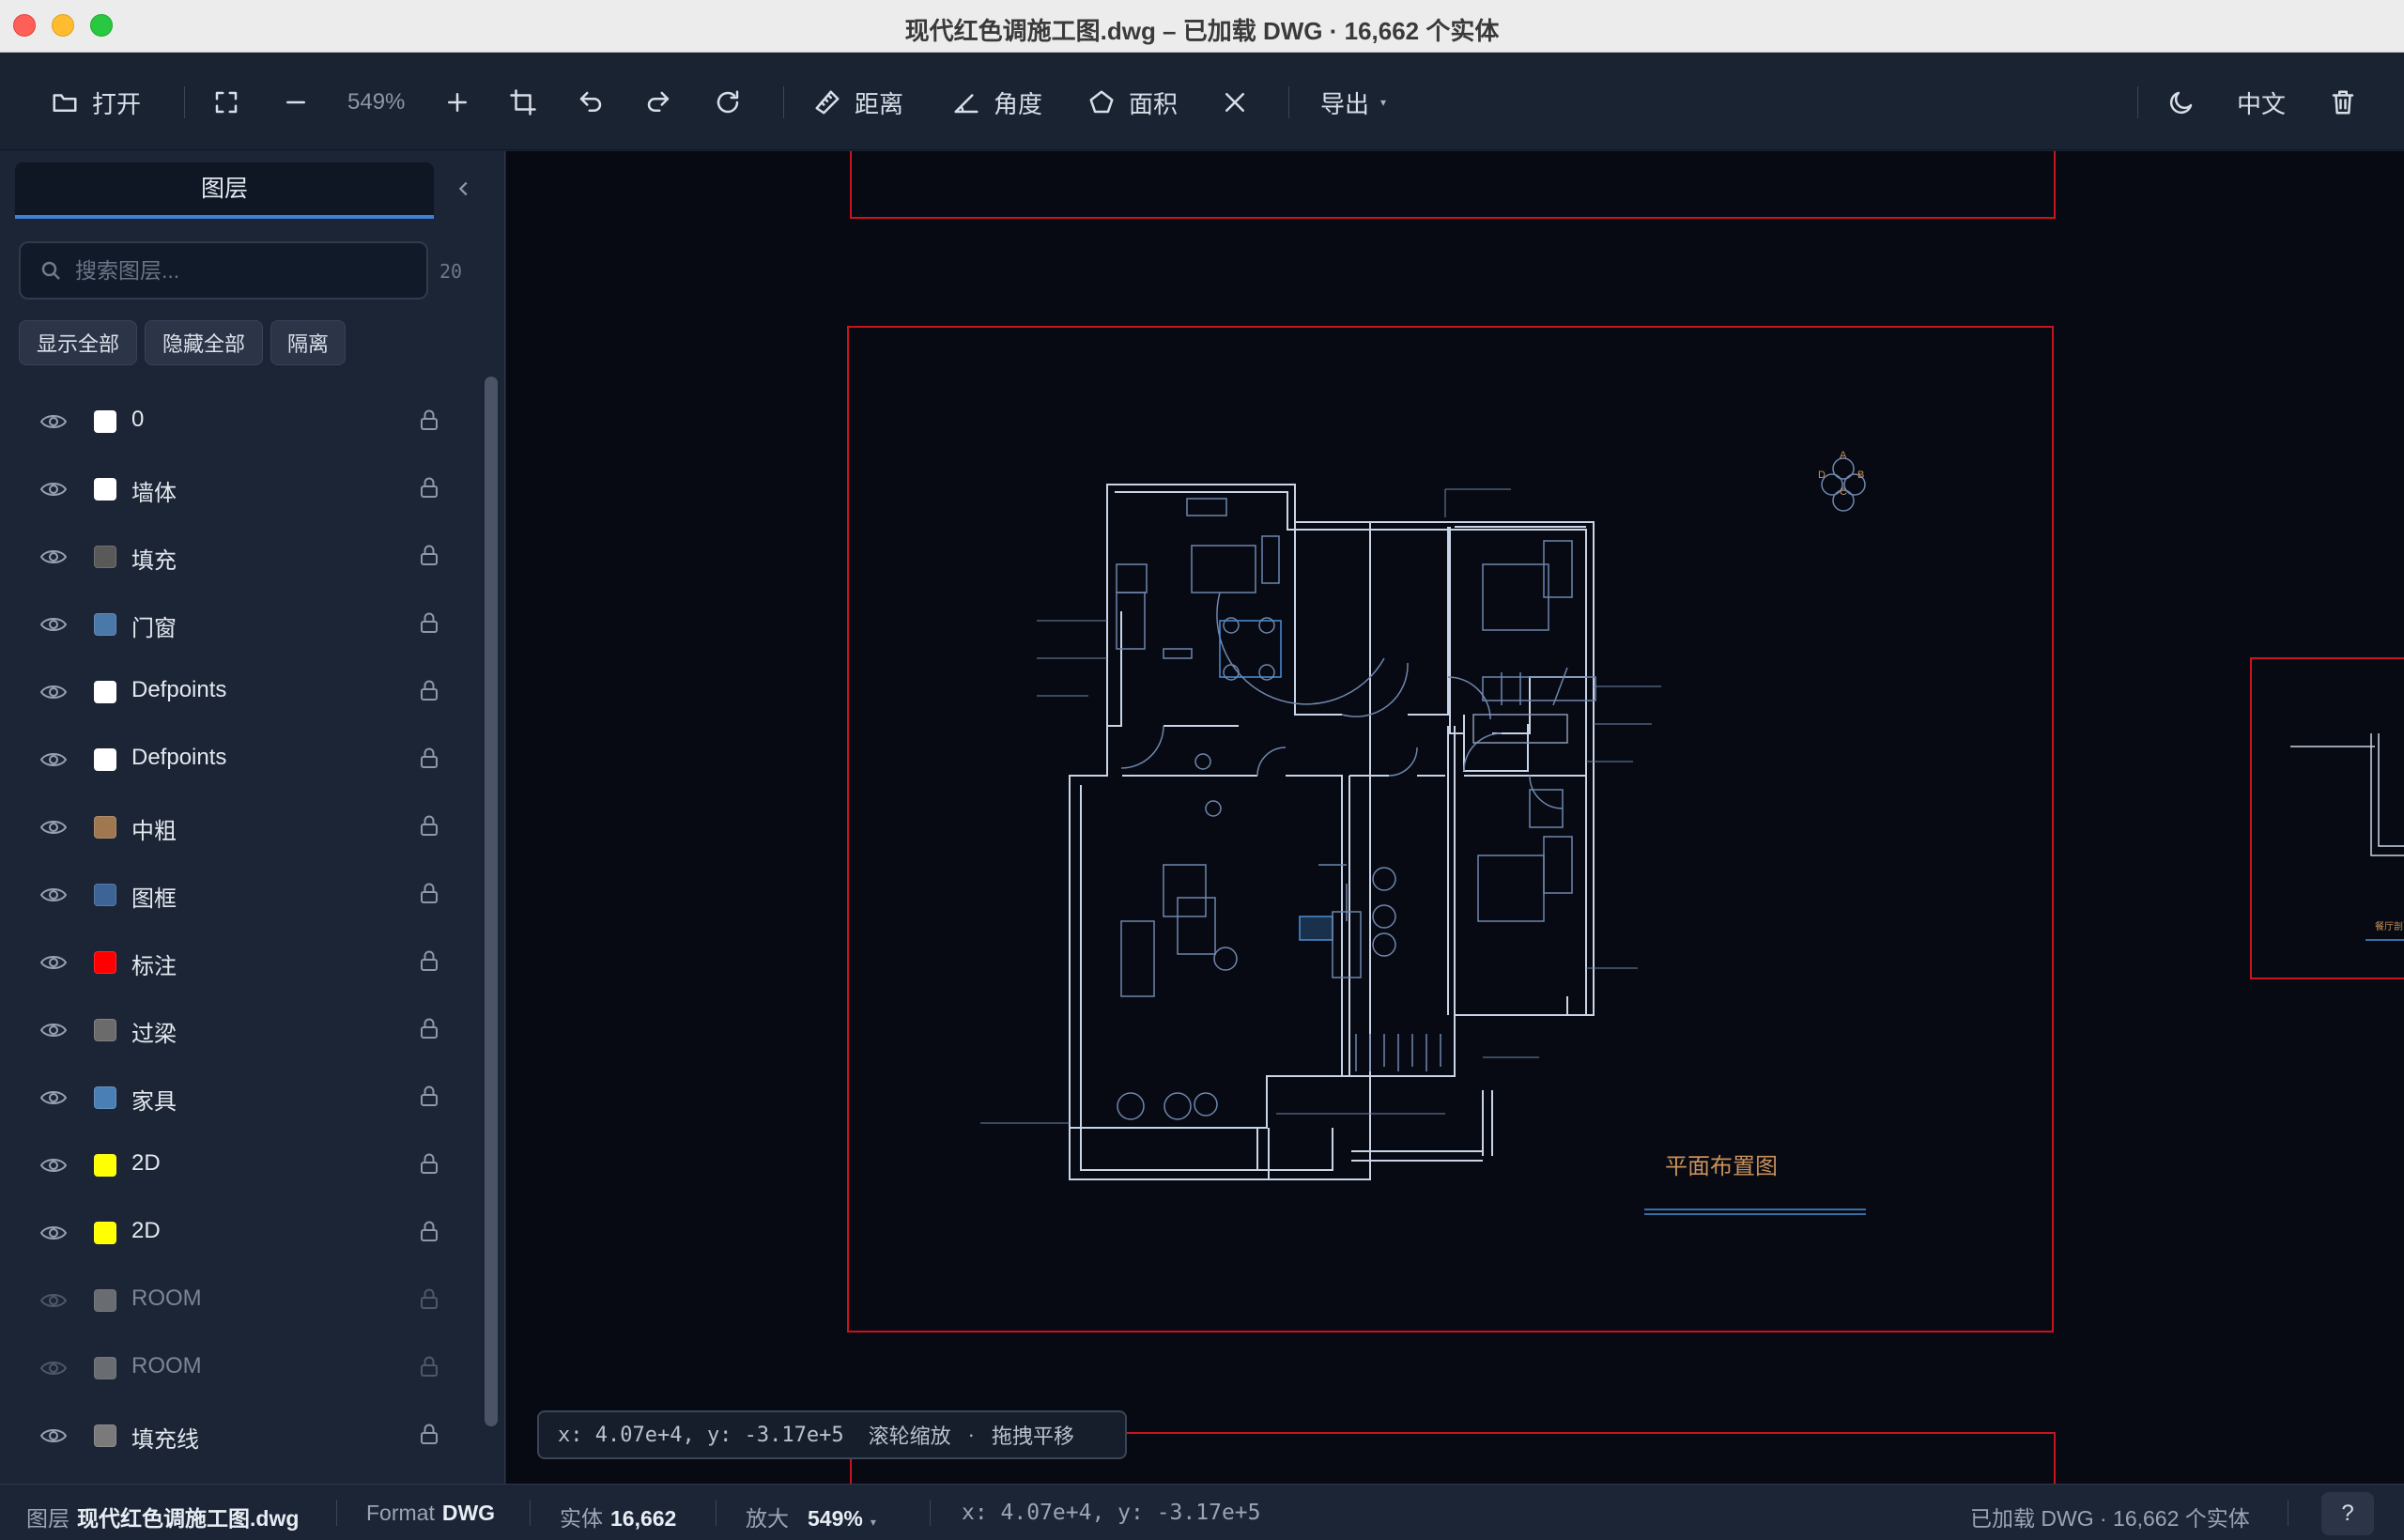  Describe the element at coordinates (658, 102) in the screenshot. I see `redo-button` at that location.